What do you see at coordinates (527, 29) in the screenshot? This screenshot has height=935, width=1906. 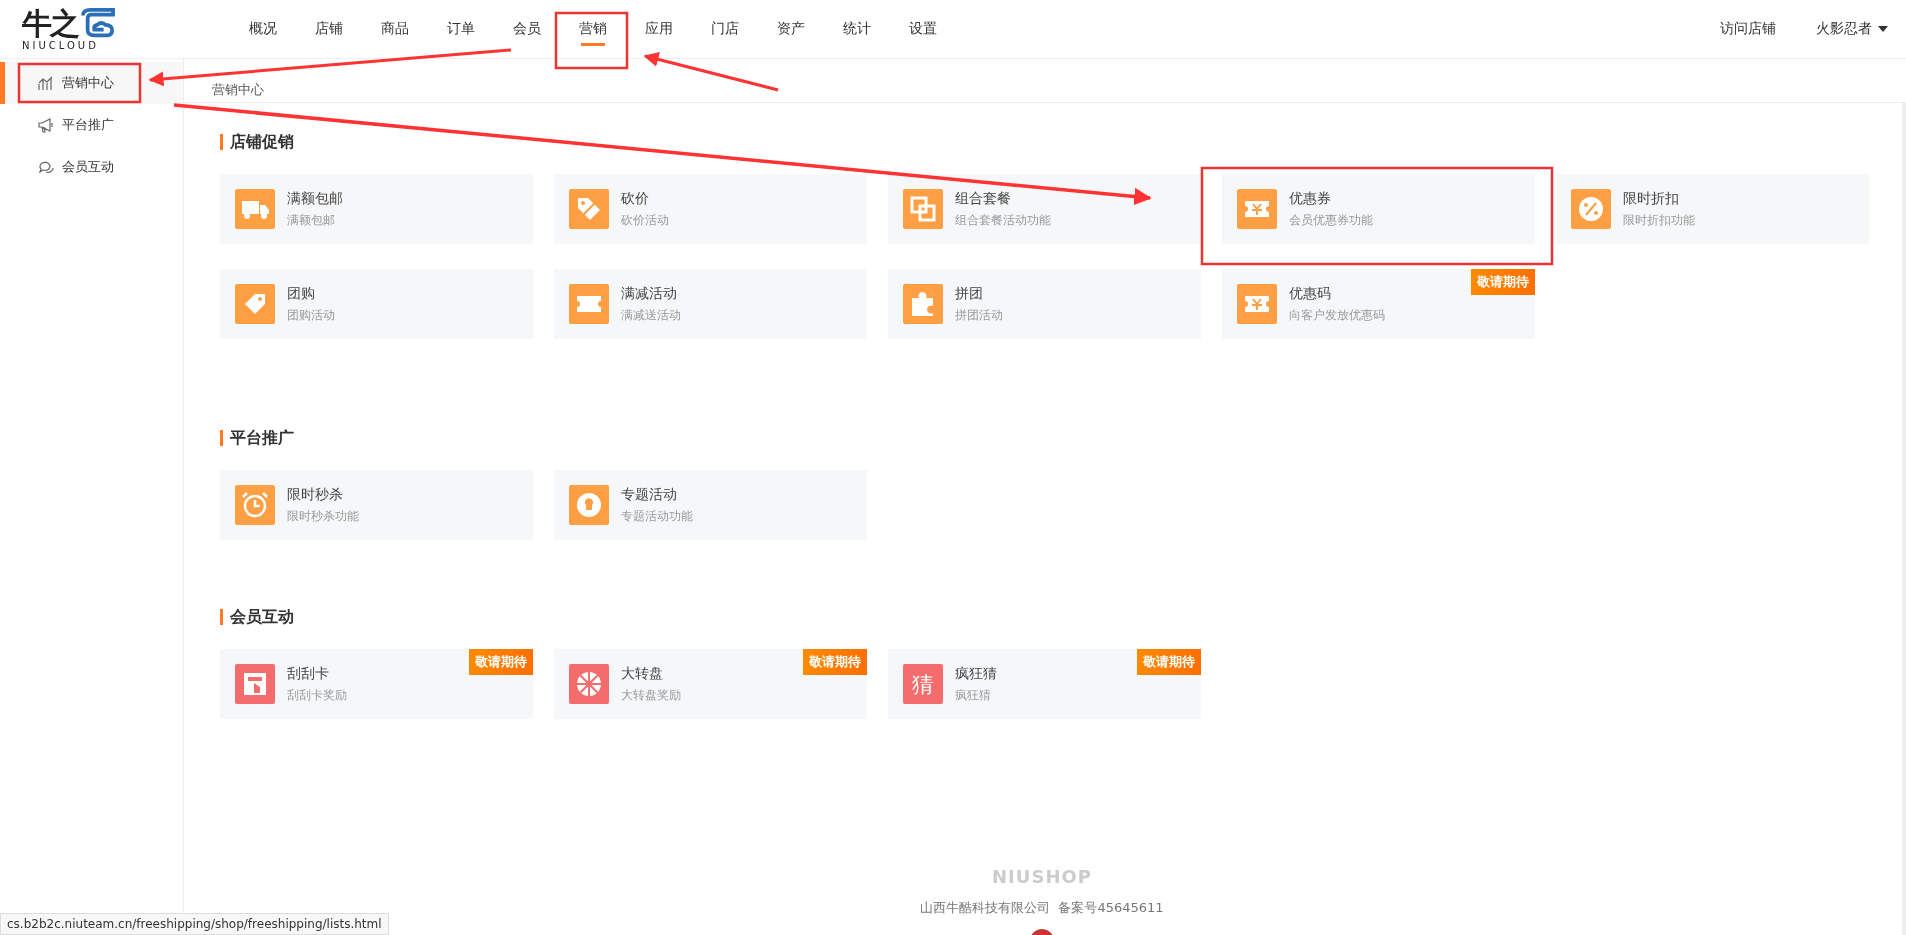 I see `nav-tab: 会员` at bounding box center [527, 29].